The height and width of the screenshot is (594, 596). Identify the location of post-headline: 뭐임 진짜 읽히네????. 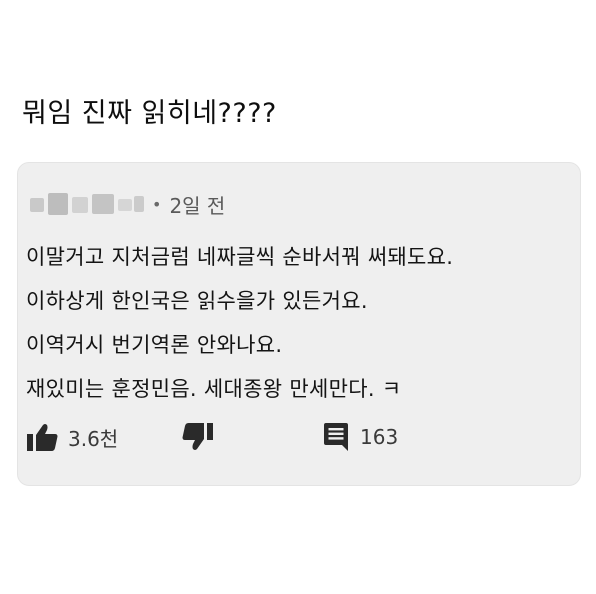
(149, 113).